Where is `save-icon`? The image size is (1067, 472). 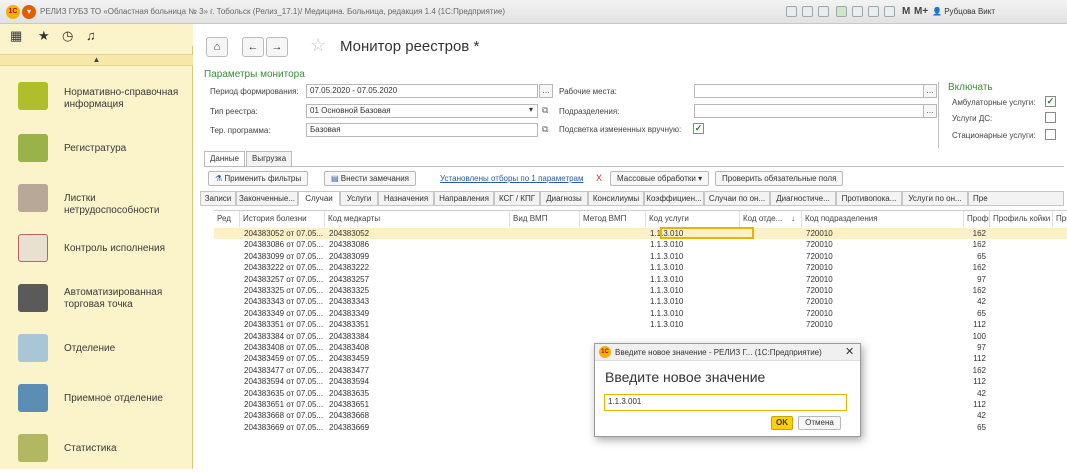
save-icon is located at coordinates (791, 11).